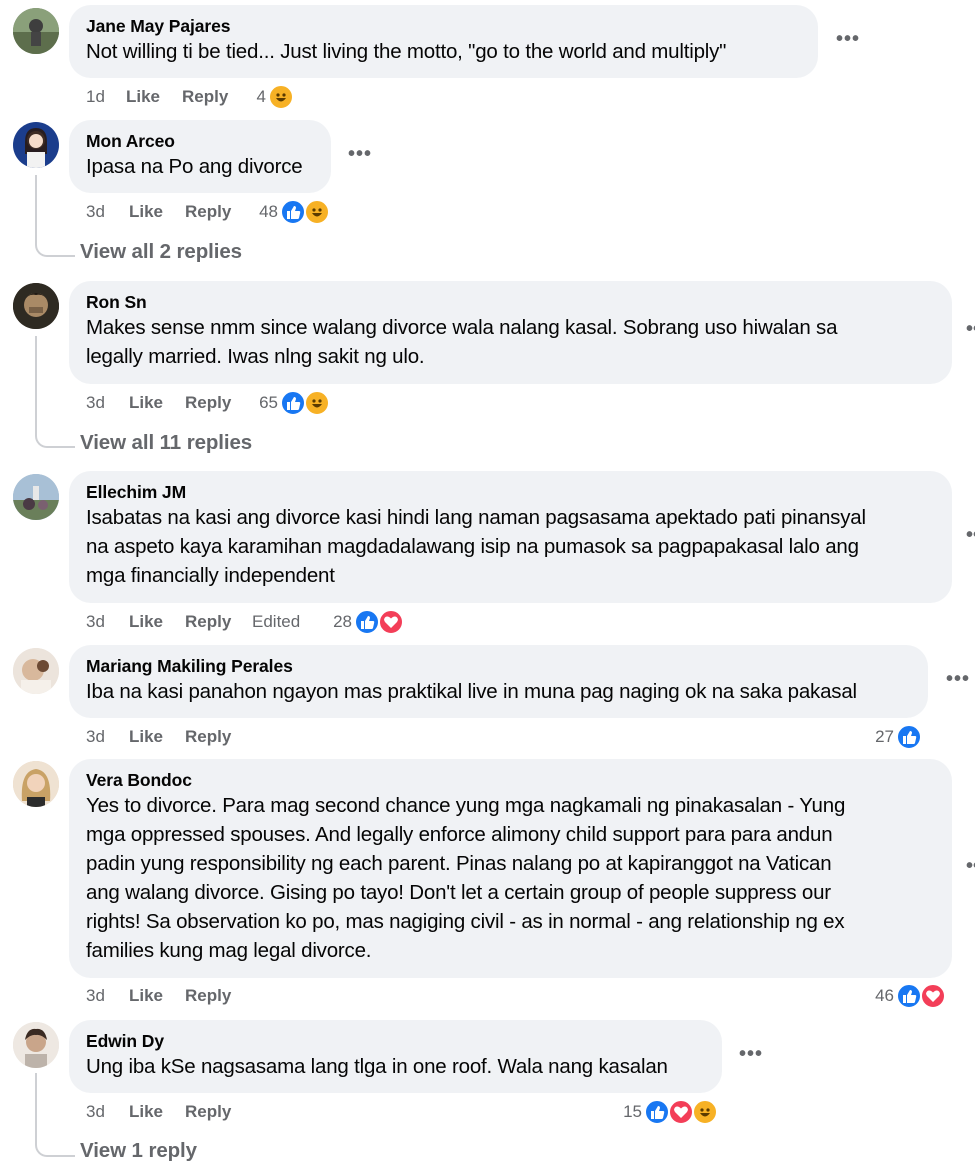  I want to click on comment-text: Ipasa na Po ang divorce, so click(194, 166).